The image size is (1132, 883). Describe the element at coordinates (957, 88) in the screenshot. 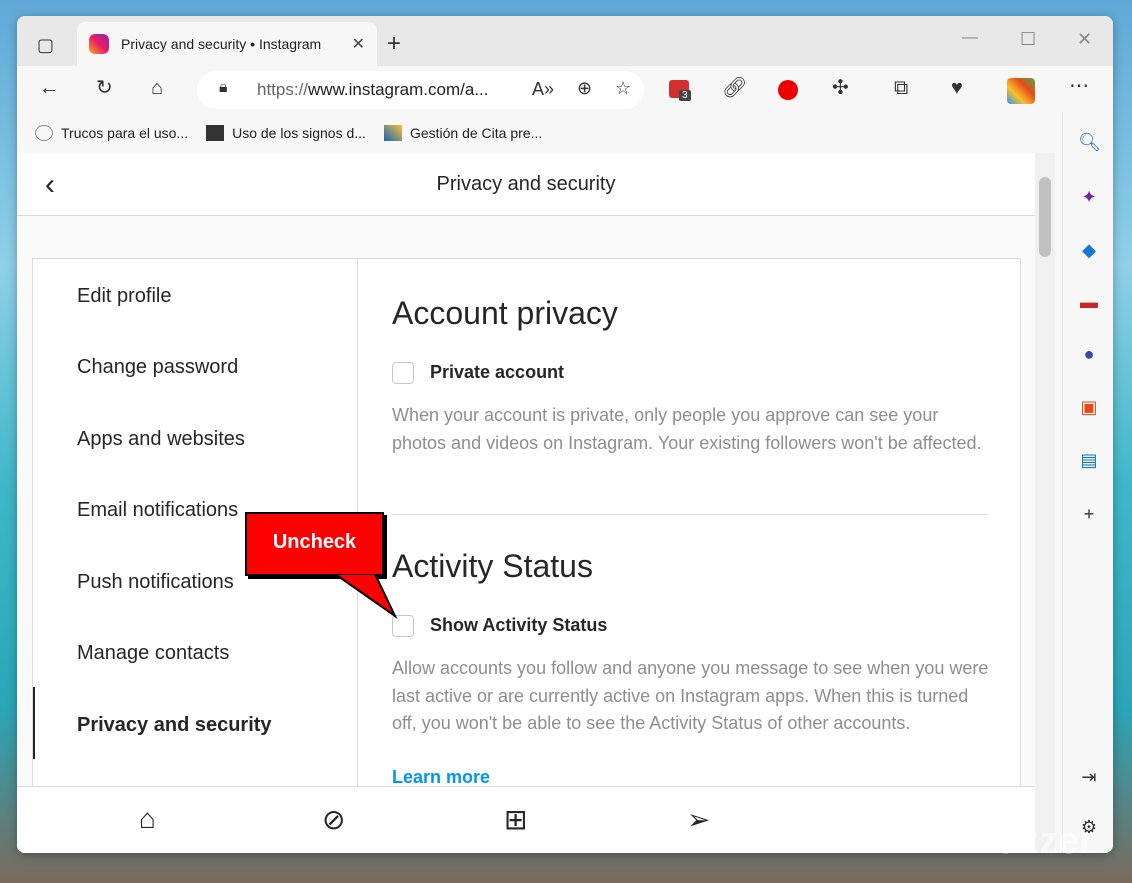

I see `health-icon: ♥` at that location.